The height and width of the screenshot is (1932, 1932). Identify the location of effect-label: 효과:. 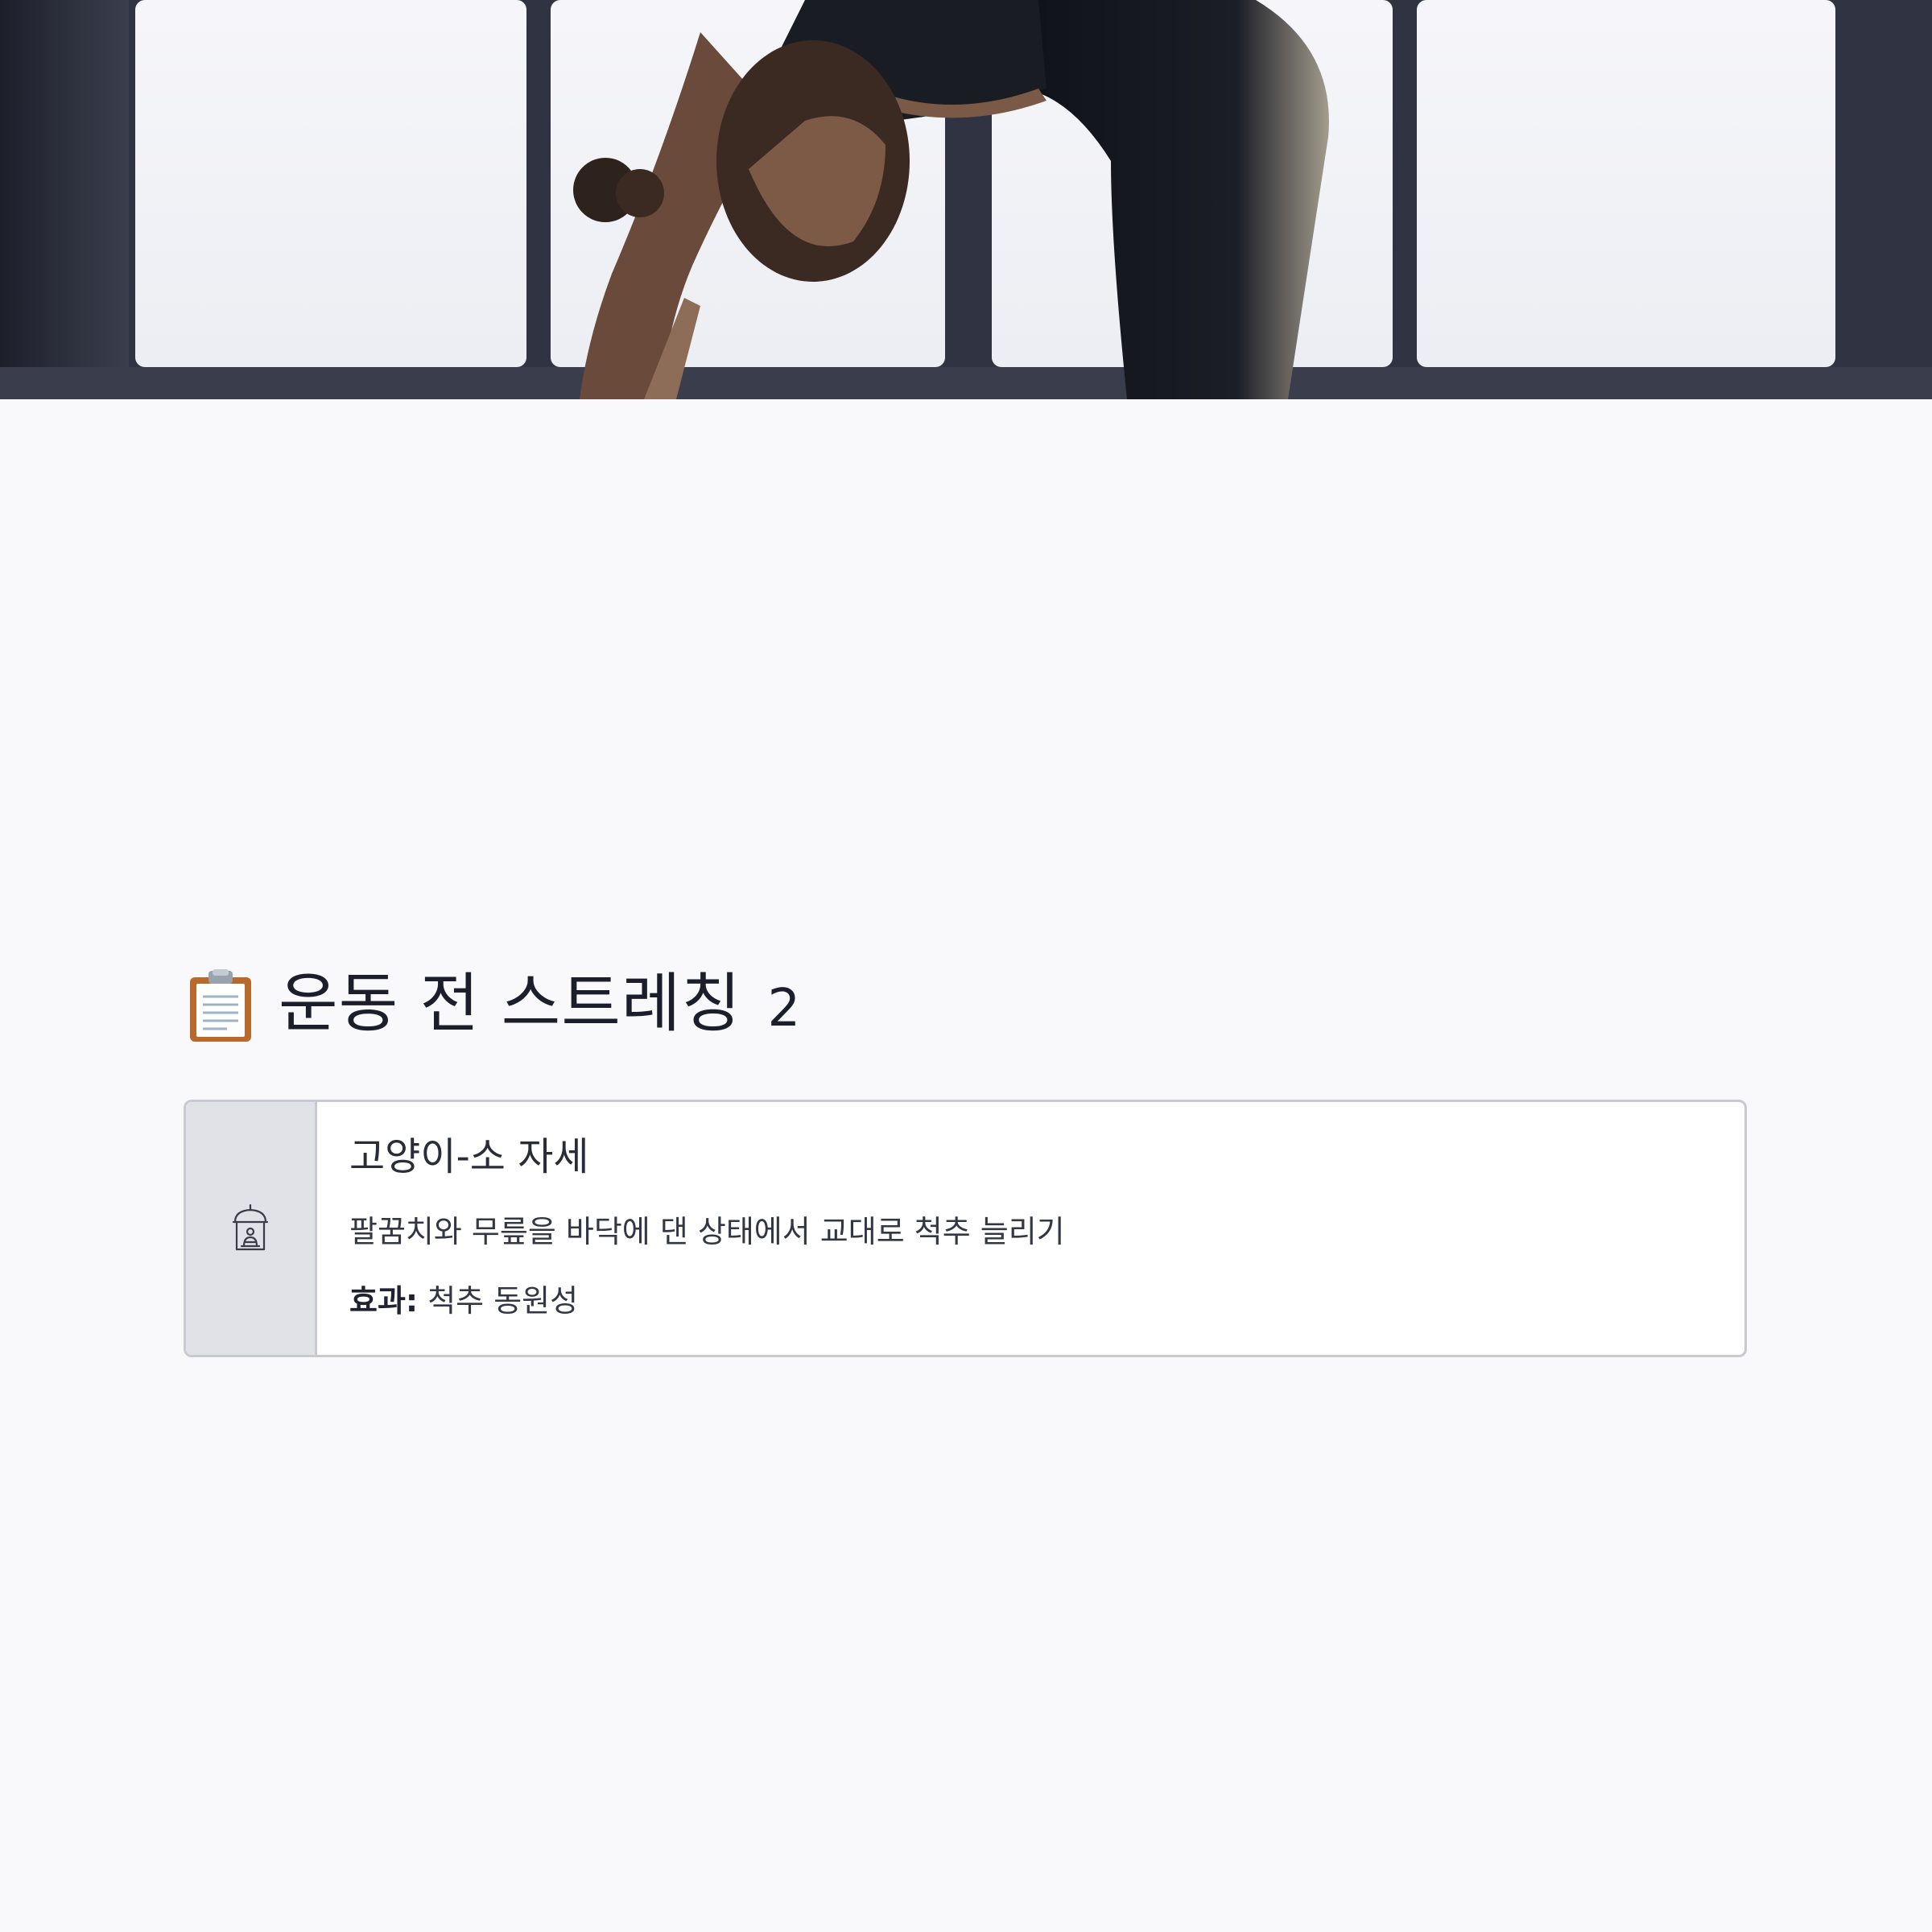
(384, 1301).